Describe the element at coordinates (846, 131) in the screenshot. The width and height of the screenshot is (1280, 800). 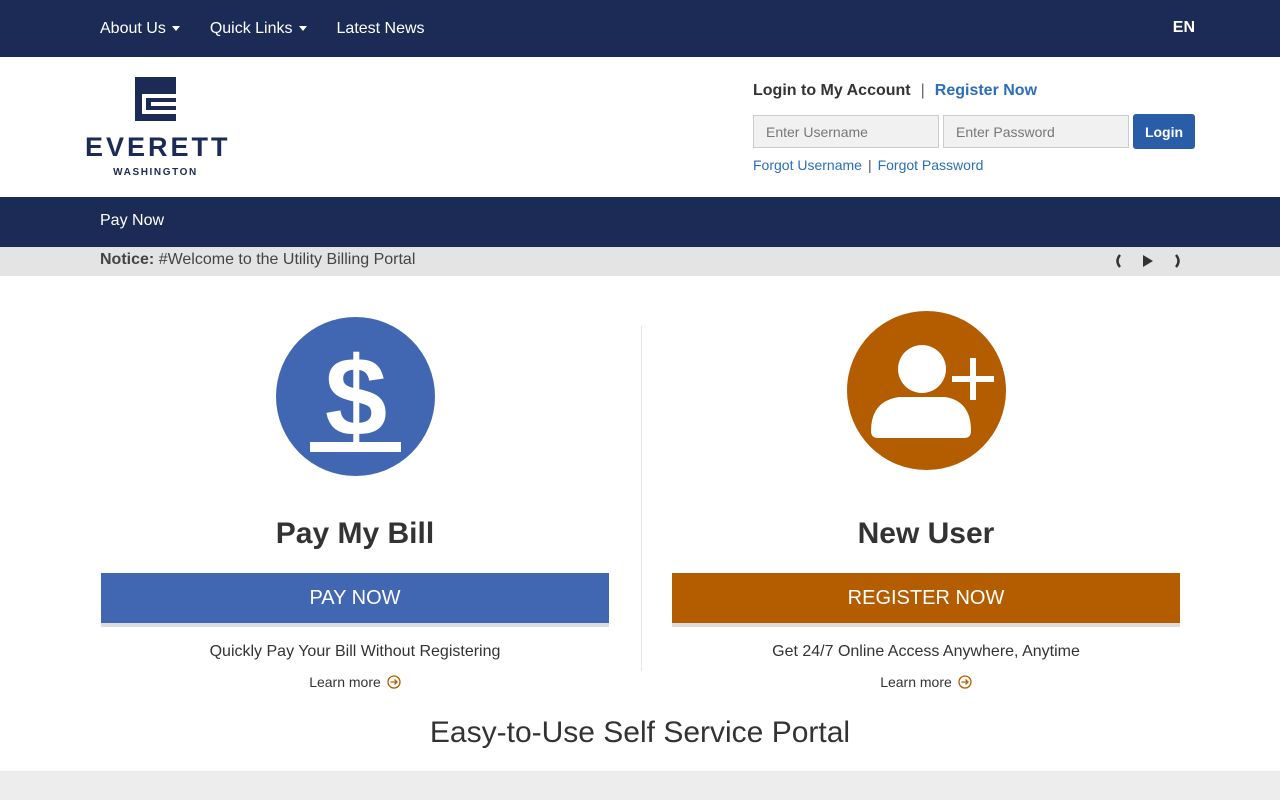
I see `username-input: Enter Username` at that location.